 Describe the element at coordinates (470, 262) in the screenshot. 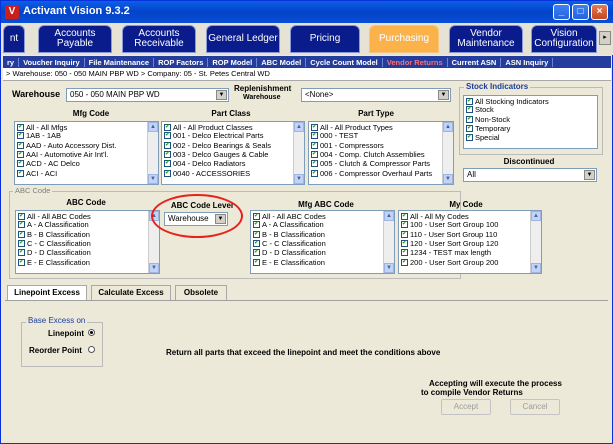

I see `list-item: ✔ 200 - User Sort Group 200` at that location.